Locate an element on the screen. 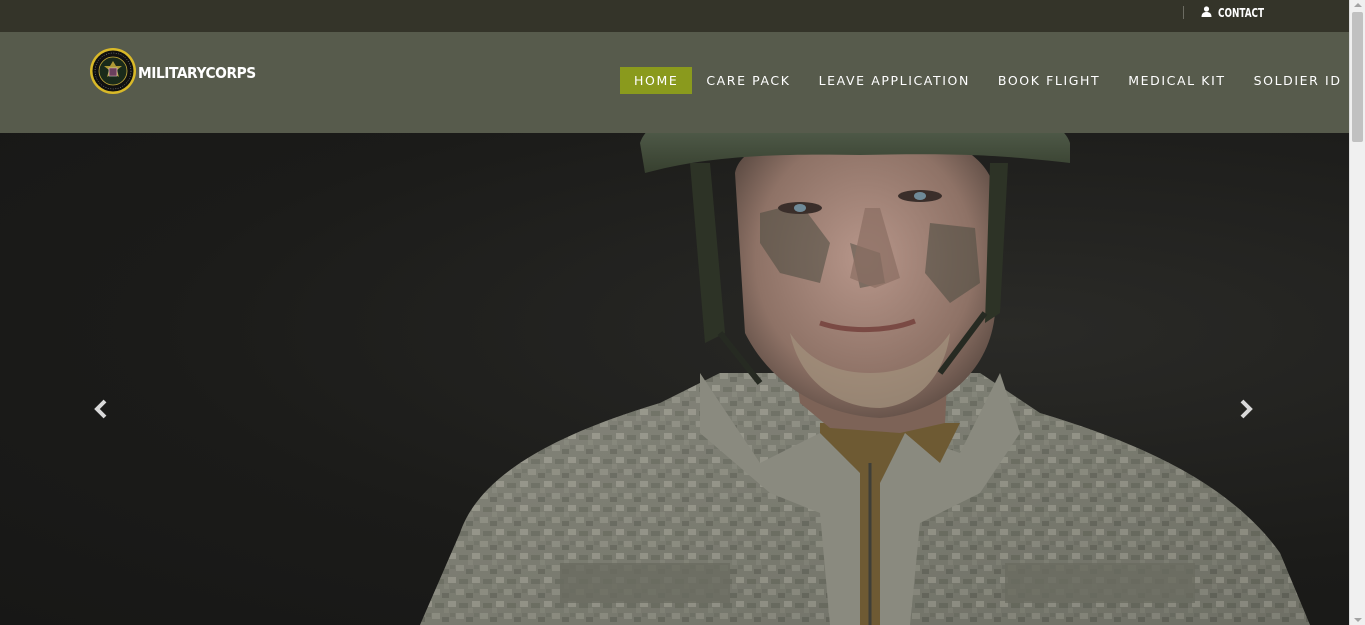 This screenshot has height=625, width=1365. site-logo: MILITARYCORPS is located at coordinates (177, 73).